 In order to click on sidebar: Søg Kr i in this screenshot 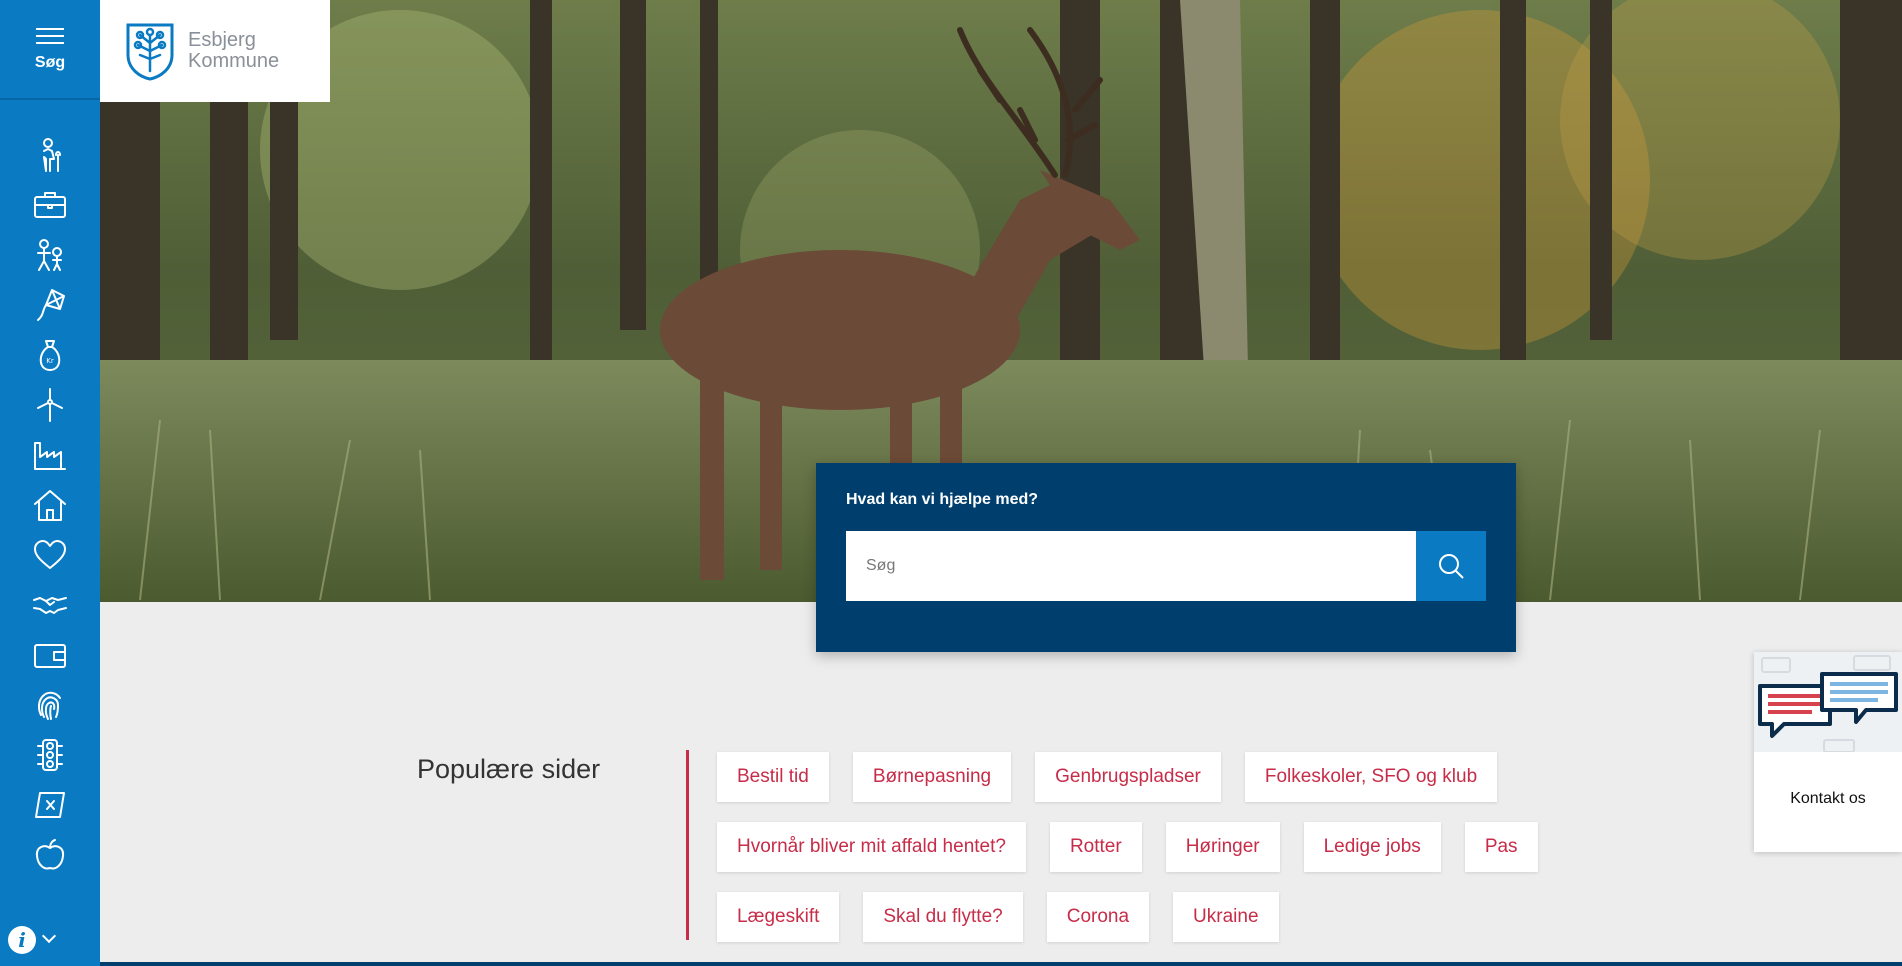, I will do `click(50, 483)`.